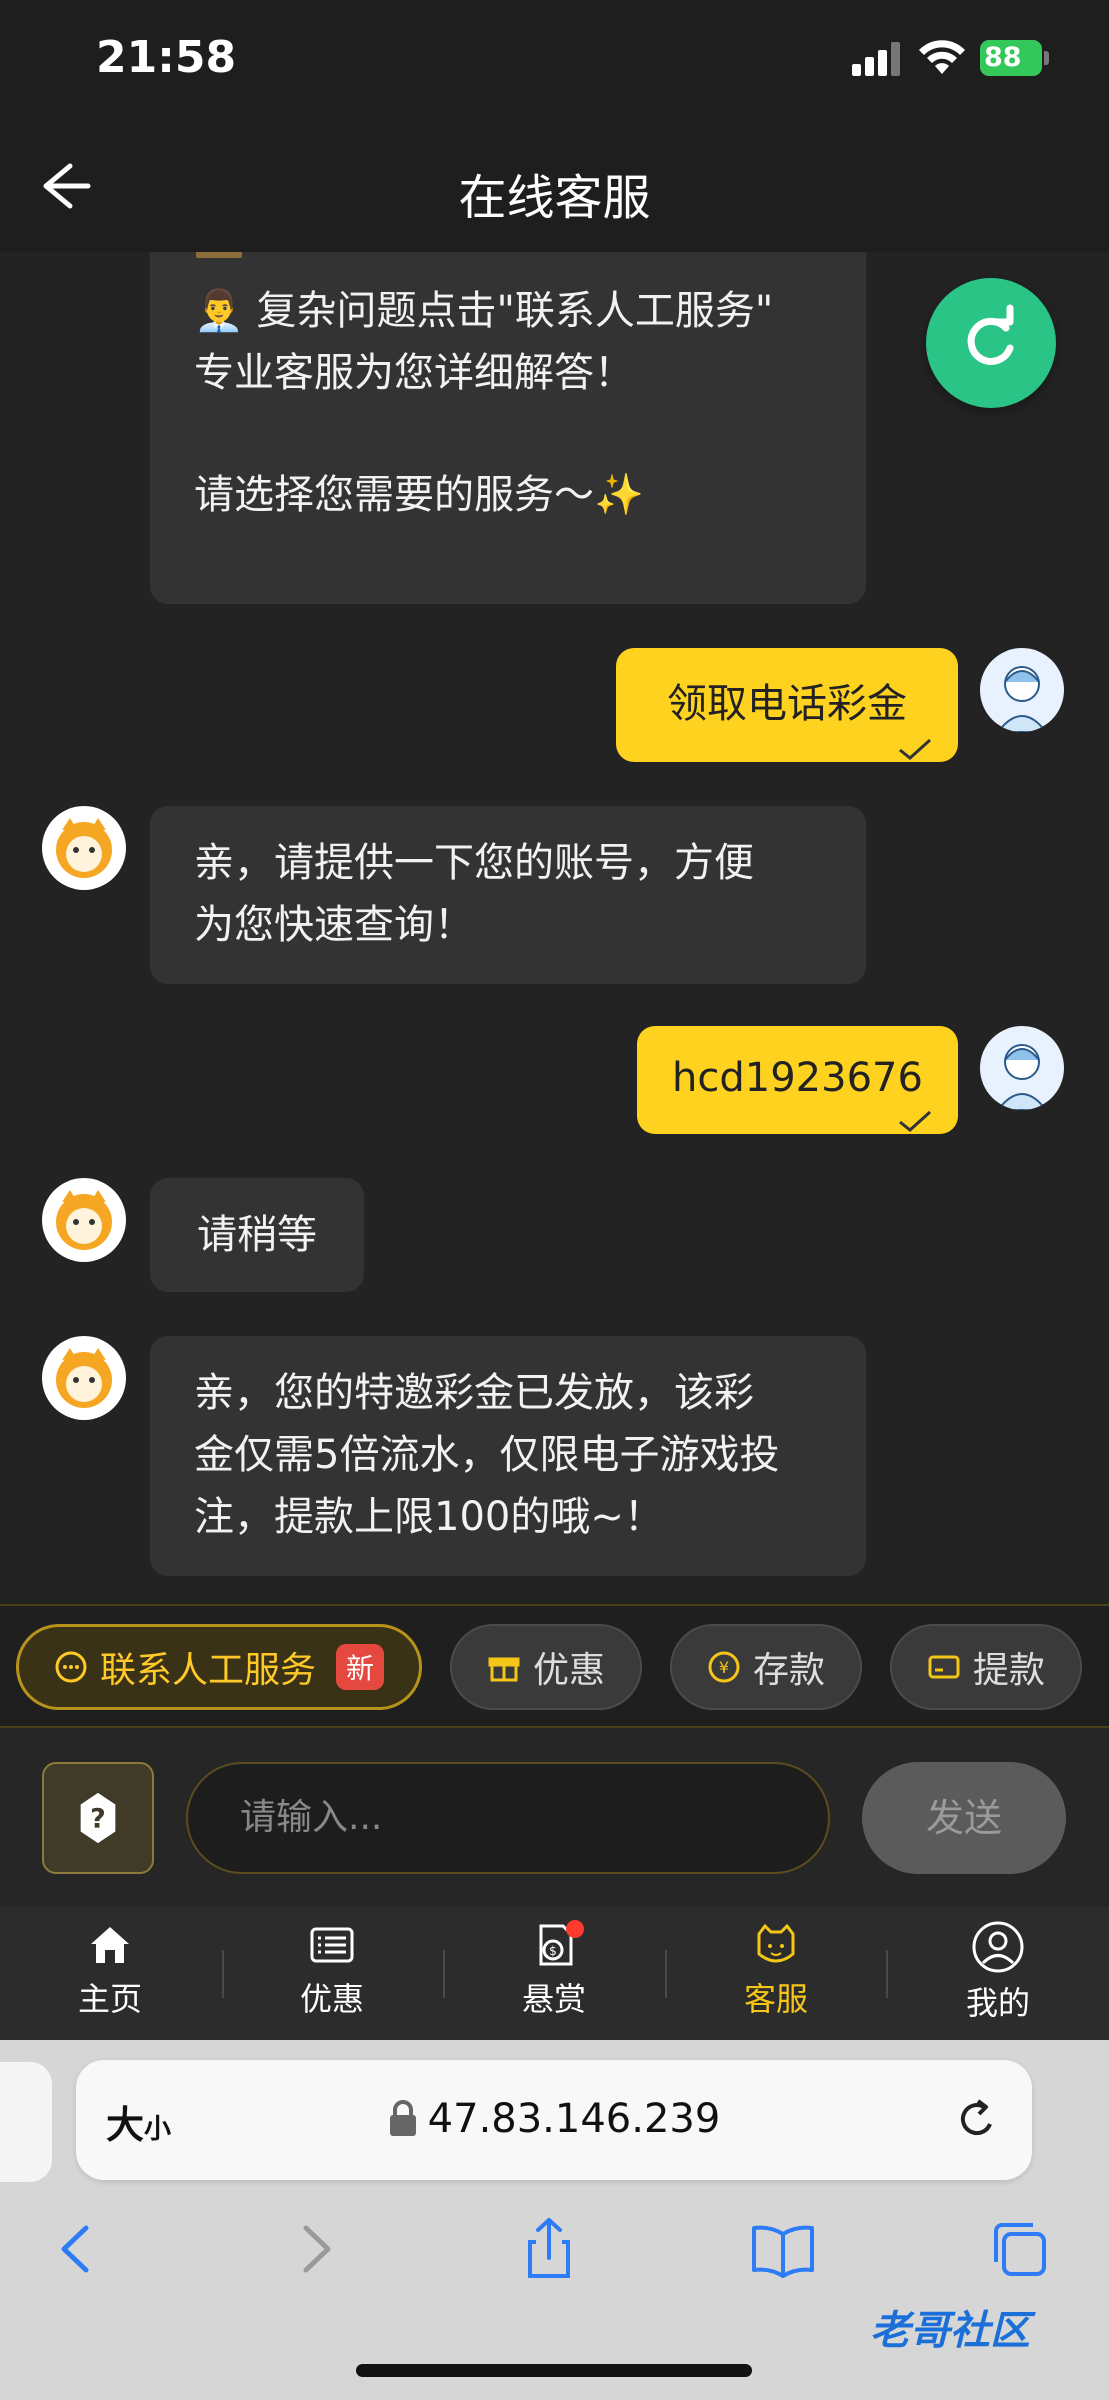 This screenshot has width=1109, height=2400. Describe the element at coordinates (429, 1517) in the screenshot. I see `message-line: 注，提款上限100的哦~！` at that location.